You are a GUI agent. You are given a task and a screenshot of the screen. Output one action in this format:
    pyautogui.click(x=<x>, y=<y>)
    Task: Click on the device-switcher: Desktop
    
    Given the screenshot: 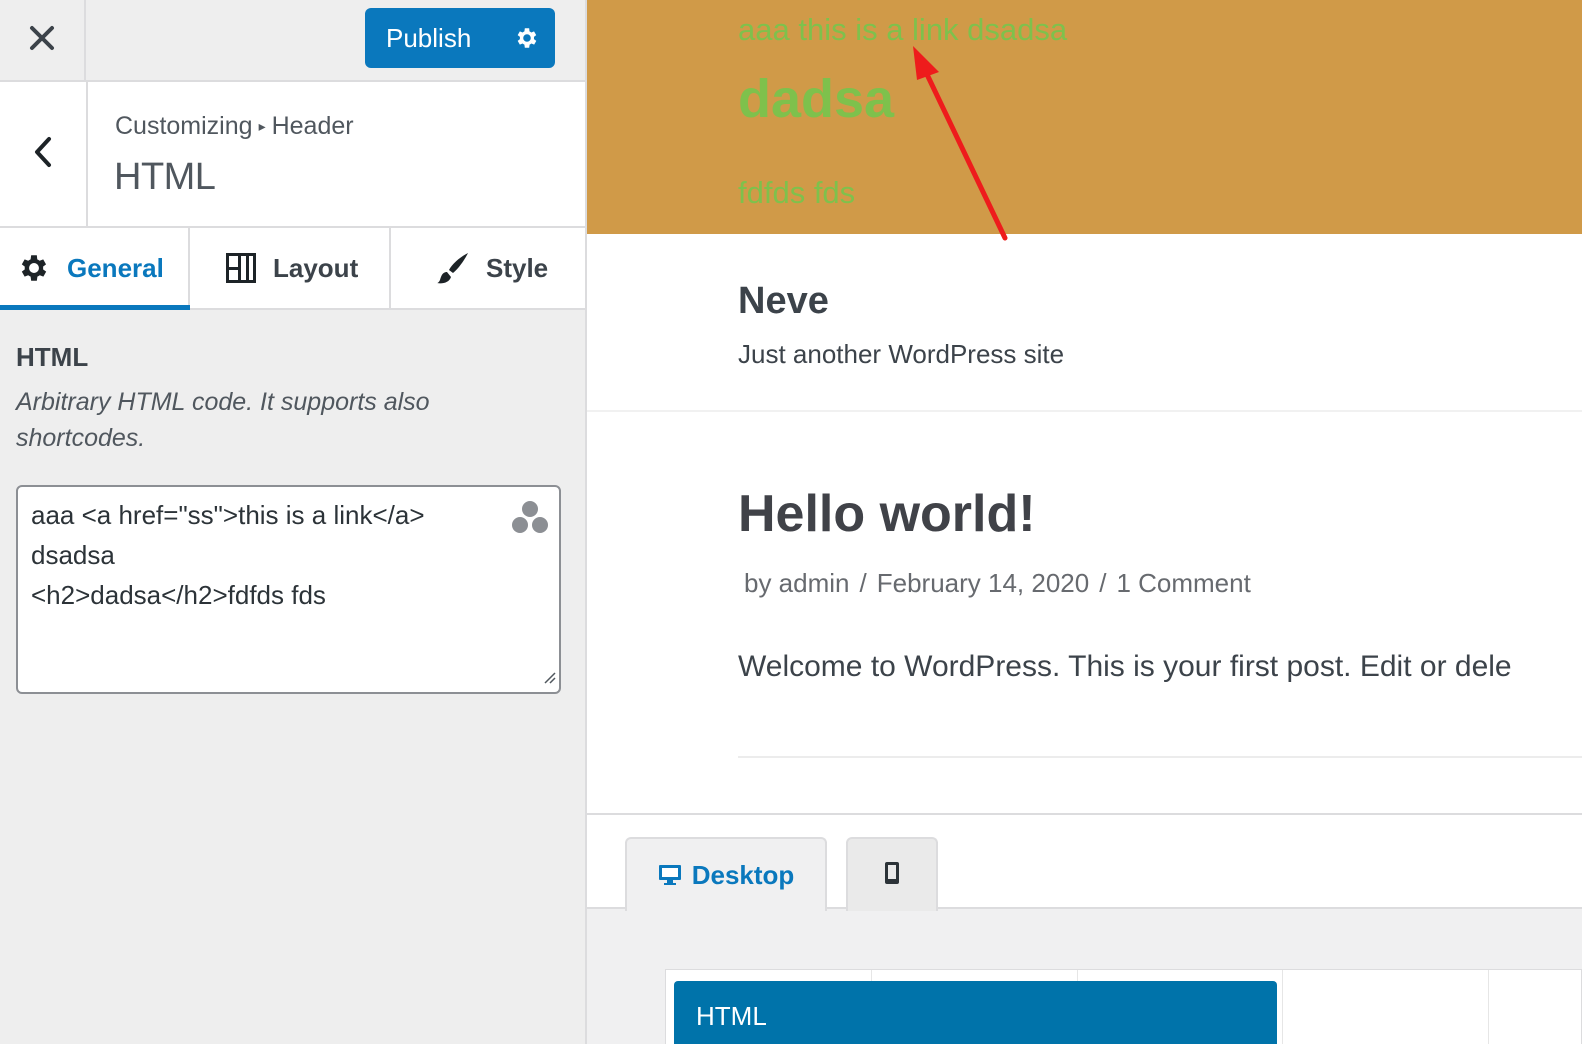 What is the action you would take?
    pyautogui.click(x=1084, y=863)
    